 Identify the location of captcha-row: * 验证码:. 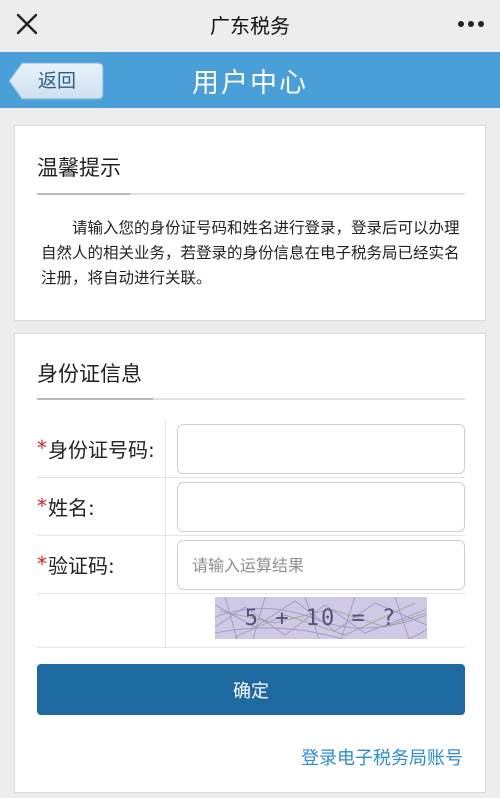
(251, 564).